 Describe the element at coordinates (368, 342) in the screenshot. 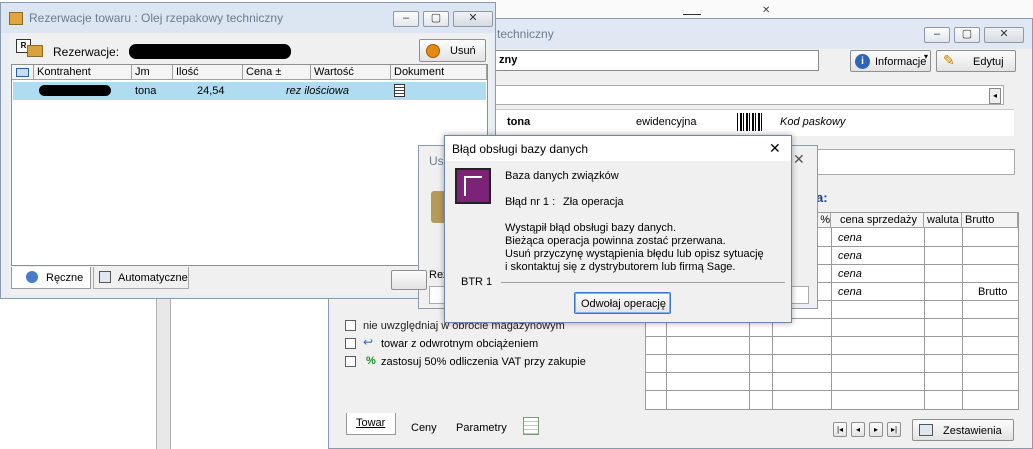

I see `reverse-charge-icon: ↩` at that location.